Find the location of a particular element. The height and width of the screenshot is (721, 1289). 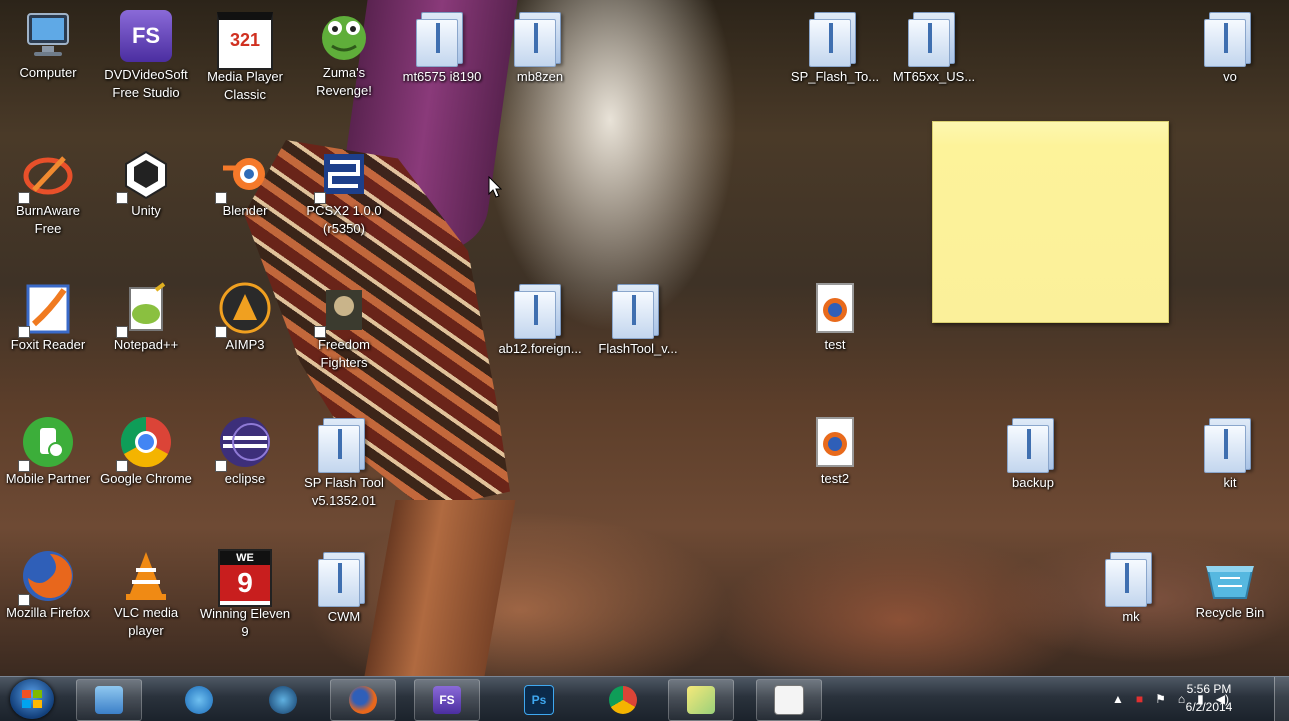

taskbar-firefox-button is located at coordinates (363, 700).